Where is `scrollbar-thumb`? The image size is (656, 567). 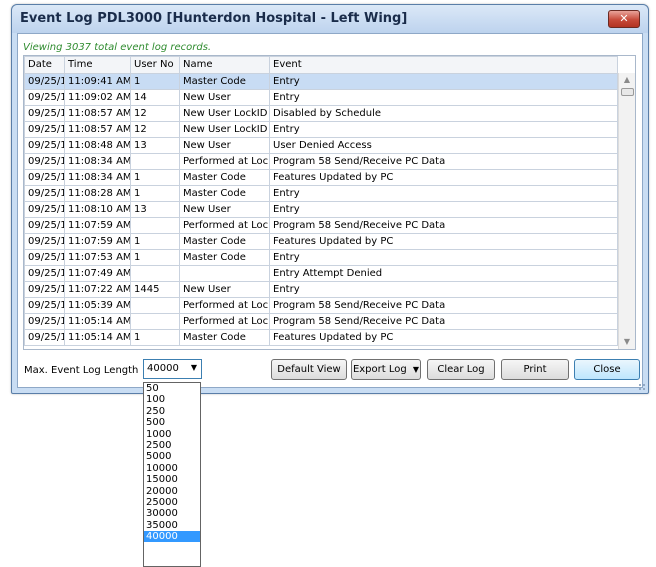 scrollbar-thumb is located at coordinates (627, 92).